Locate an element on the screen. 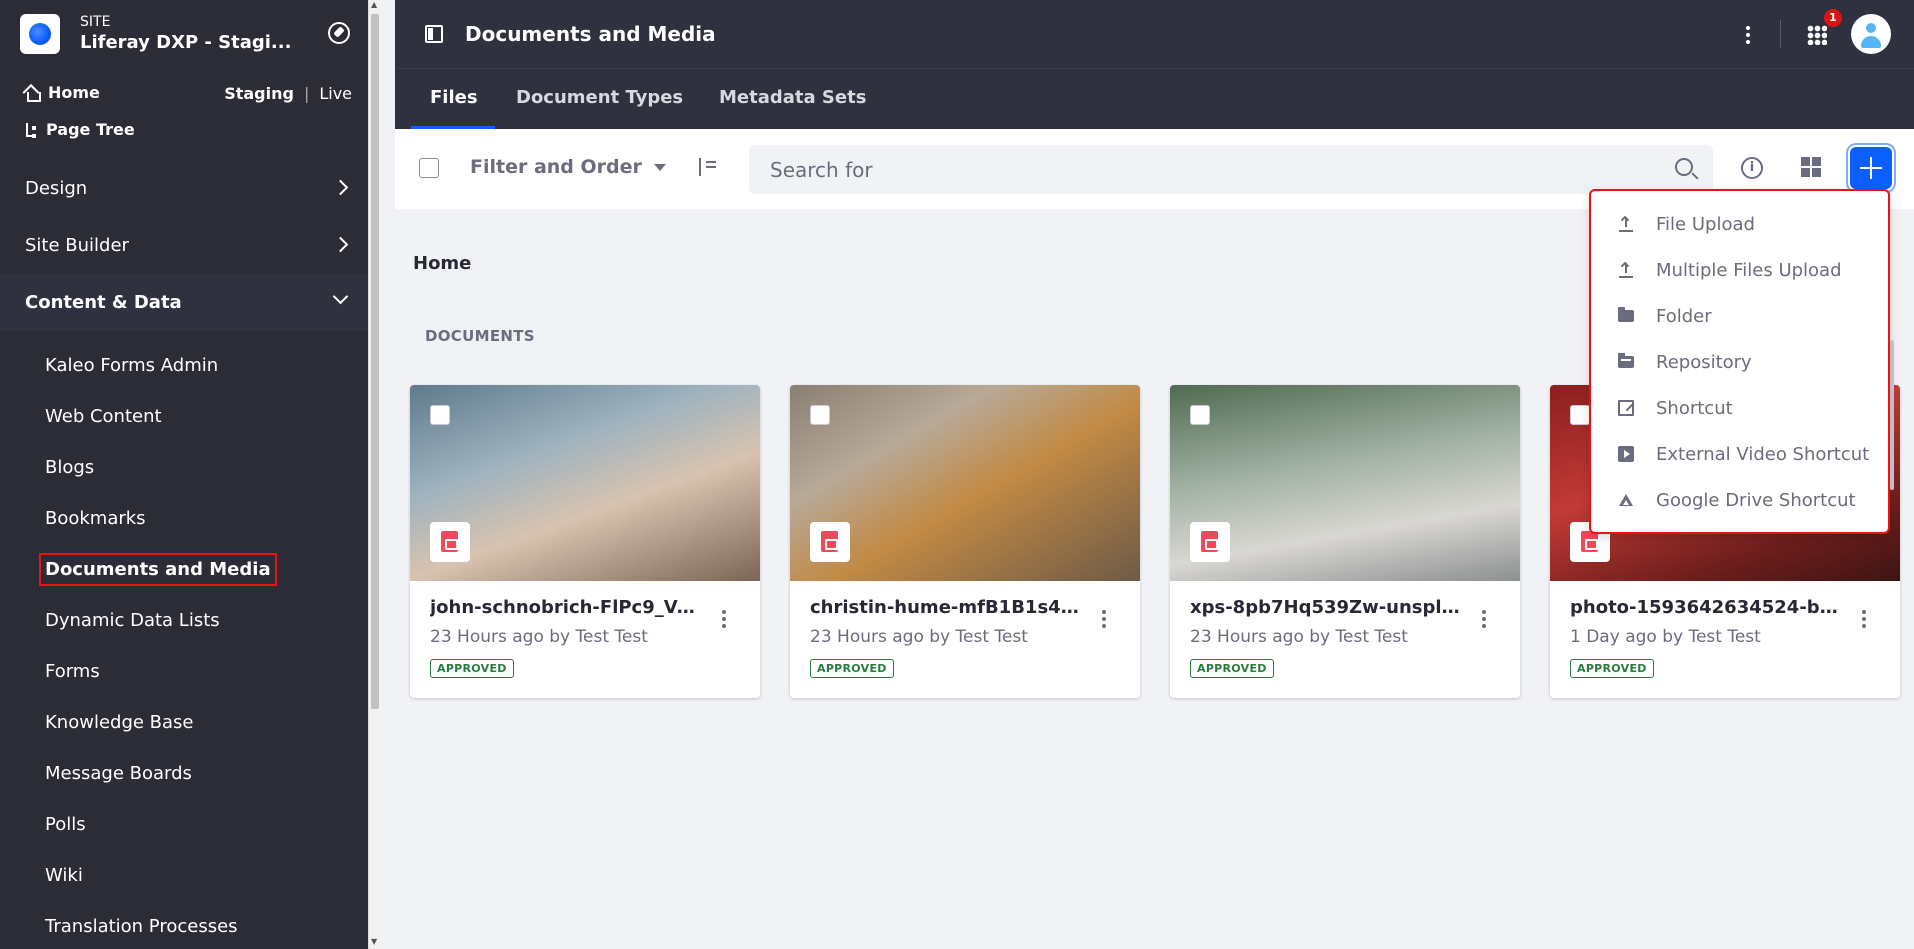 Image resolution: width=1914 pixels, height=949 pixels. tab-document-types: Document Types is located at coordinates (599, 97).